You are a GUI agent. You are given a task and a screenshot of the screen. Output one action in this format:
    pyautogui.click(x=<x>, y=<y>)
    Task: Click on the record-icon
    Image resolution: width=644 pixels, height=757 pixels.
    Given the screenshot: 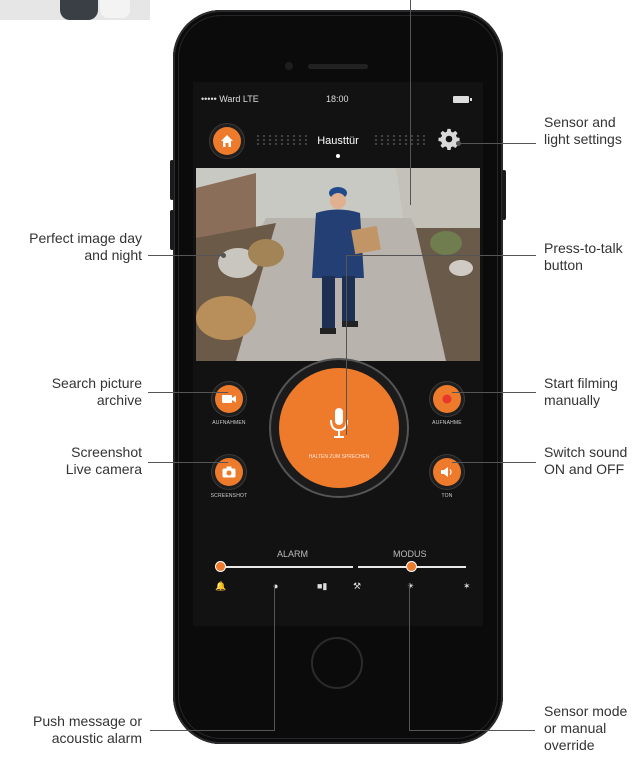 What is the action you would take?
    pyautogui.click(x=447, y=399)
    